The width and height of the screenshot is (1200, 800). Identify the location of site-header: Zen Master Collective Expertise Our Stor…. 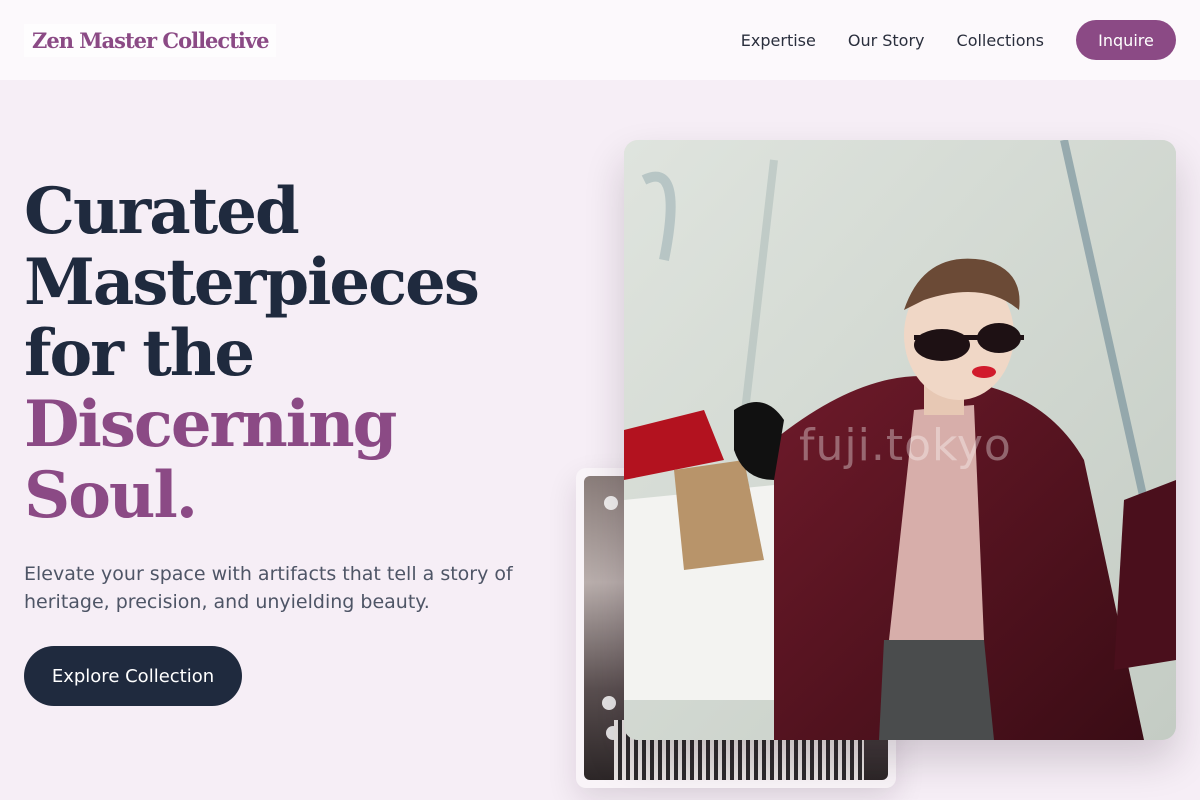
(600, 40).